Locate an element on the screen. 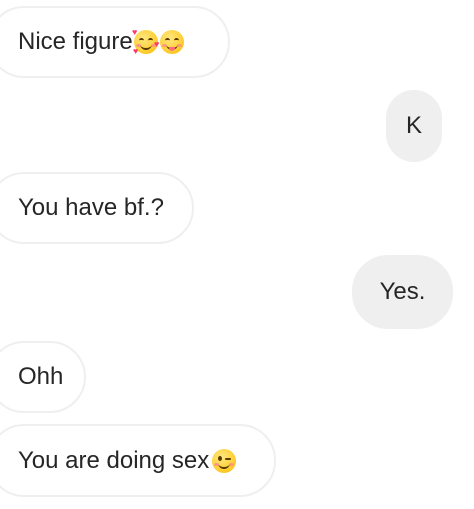 Image resolution: width=474 pixels, height=509 pixels. message-text: K is located at coordinates (413, 125).